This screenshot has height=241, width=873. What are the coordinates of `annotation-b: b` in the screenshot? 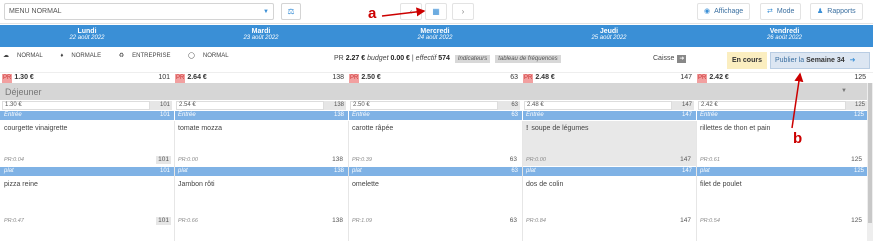 It's located at (798, 138).